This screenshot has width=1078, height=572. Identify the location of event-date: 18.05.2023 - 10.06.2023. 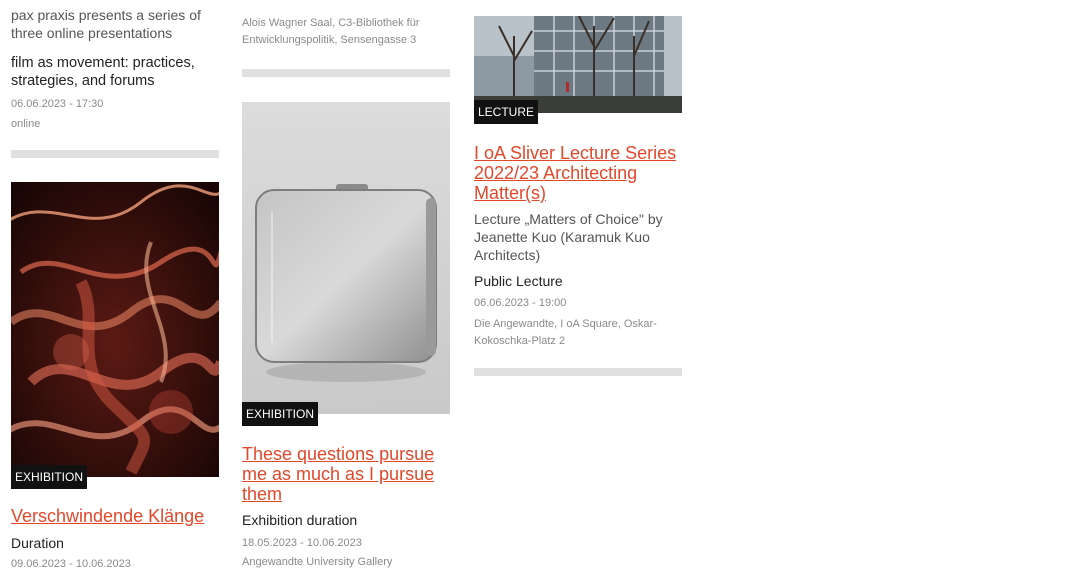
(302, 543).